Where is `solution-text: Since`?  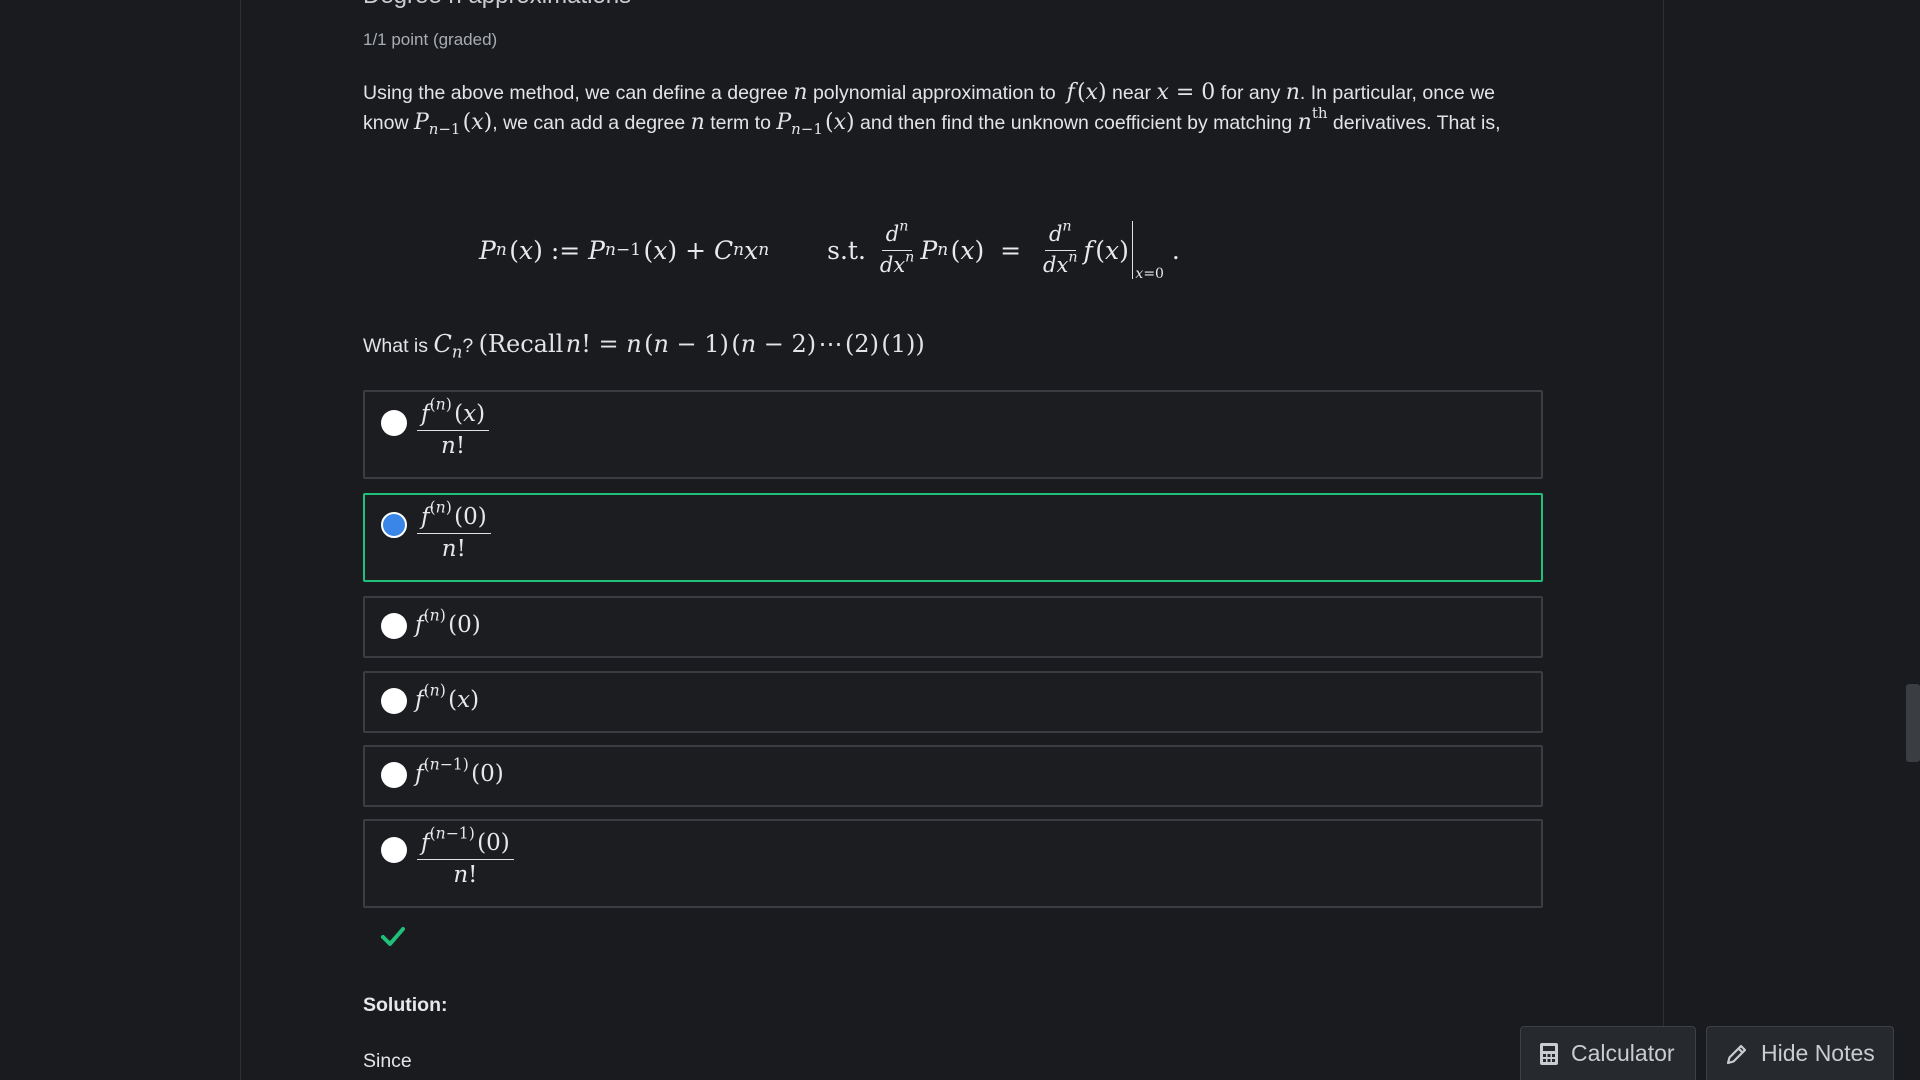 solution-text: Since is located at coordinates (387, 1061).